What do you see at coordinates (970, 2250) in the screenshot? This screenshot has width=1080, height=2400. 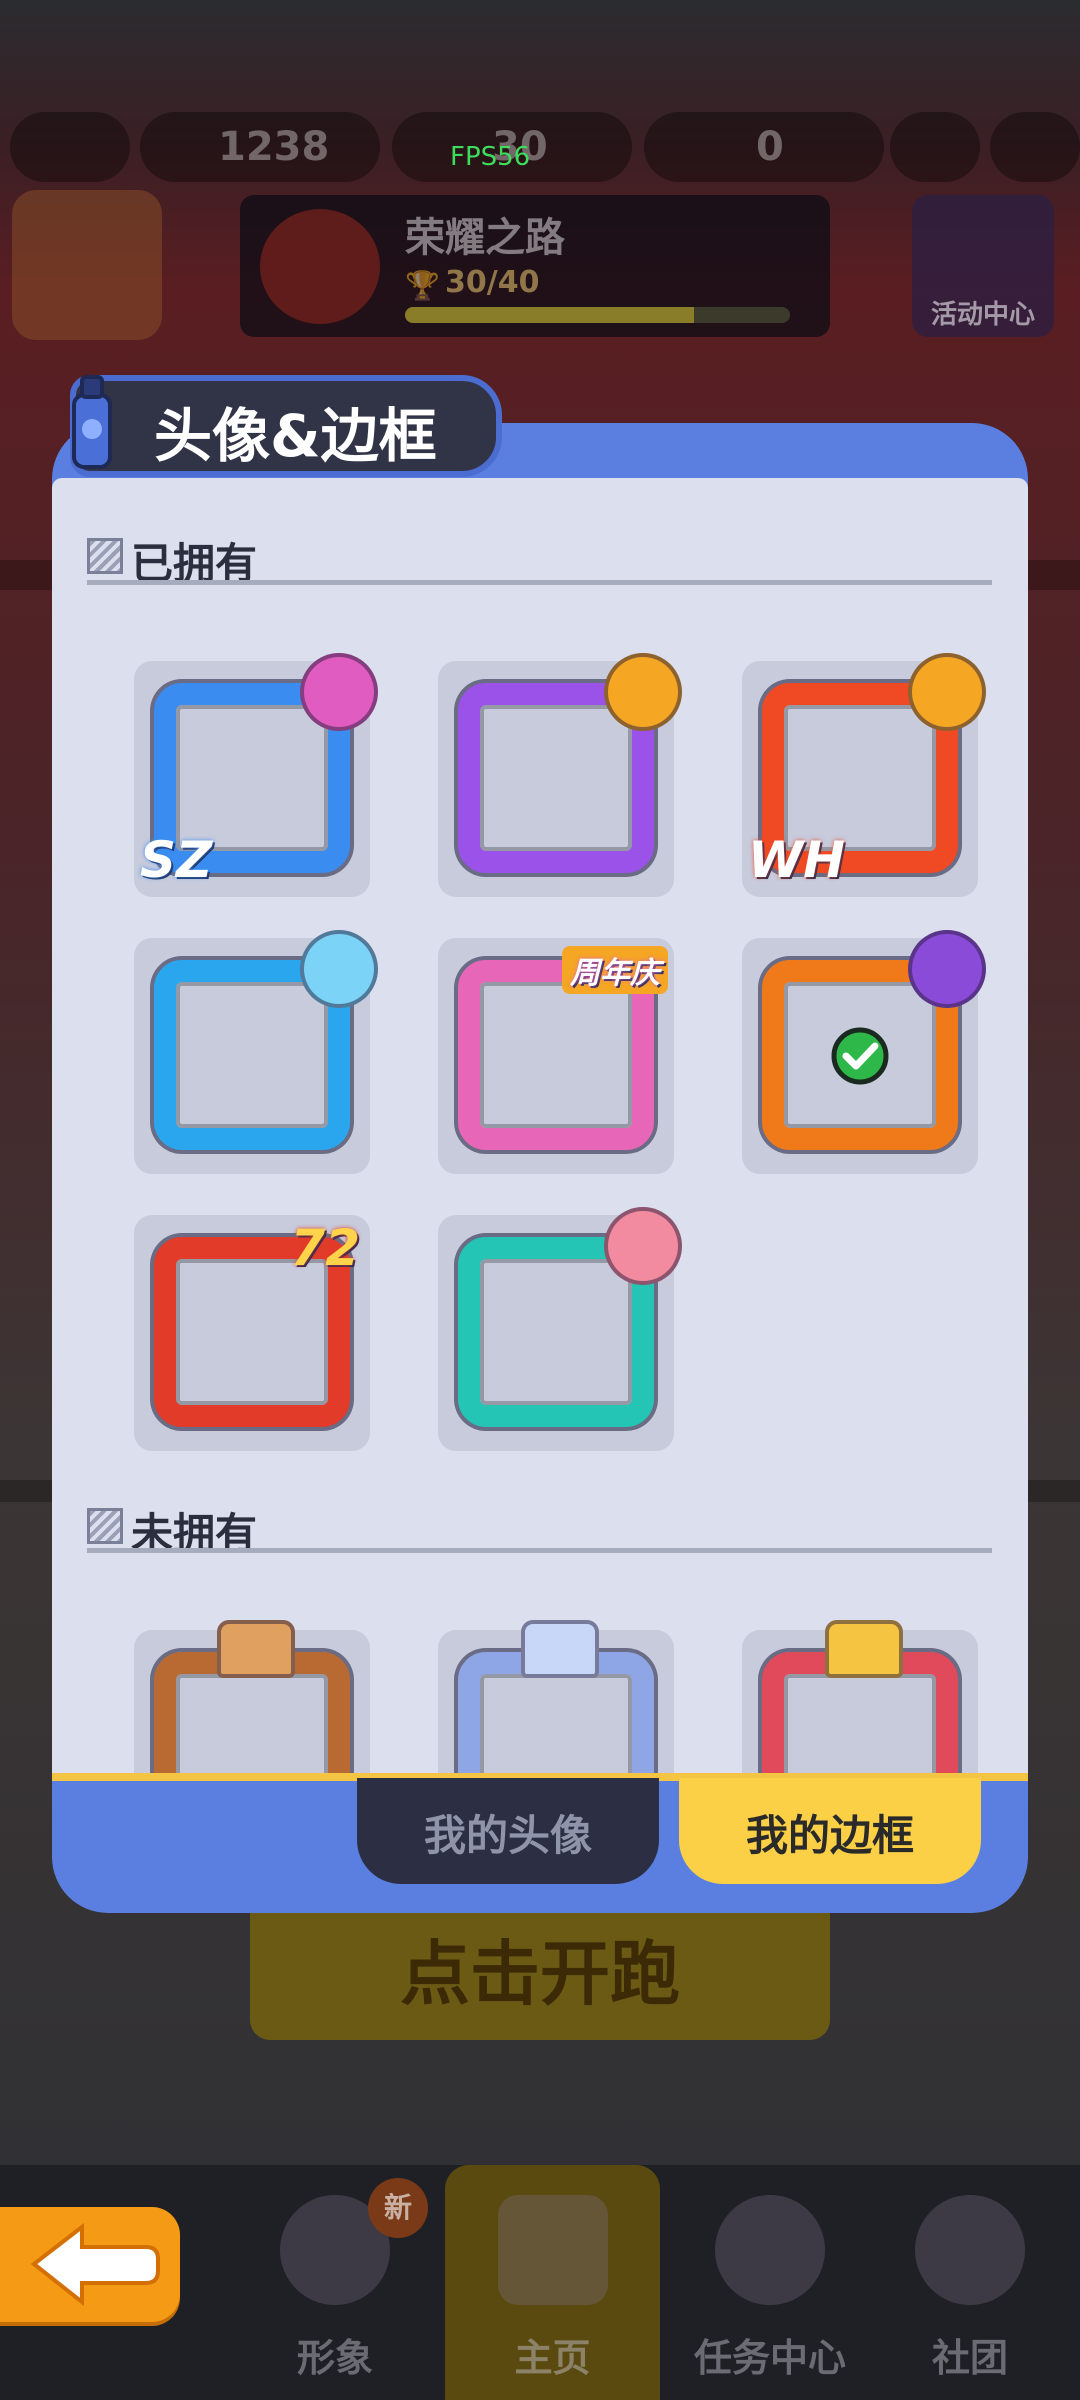 I see `club-icon` at bounding box center [970, 2250].